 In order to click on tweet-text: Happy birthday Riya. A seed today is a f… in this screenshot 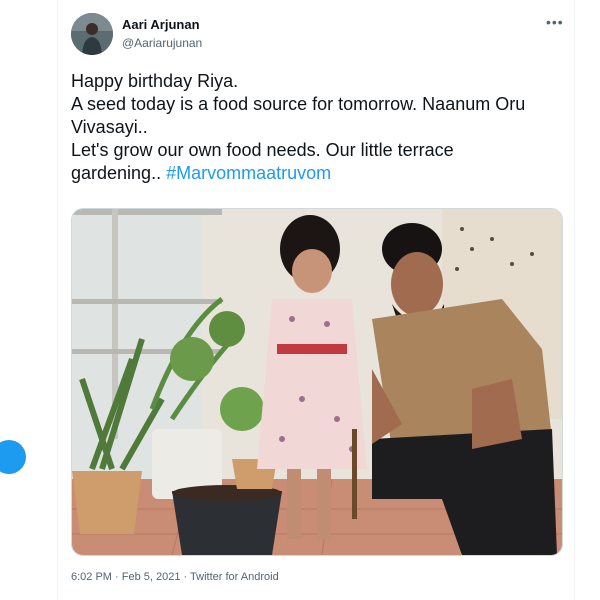, I will do `click(301, 127)`.